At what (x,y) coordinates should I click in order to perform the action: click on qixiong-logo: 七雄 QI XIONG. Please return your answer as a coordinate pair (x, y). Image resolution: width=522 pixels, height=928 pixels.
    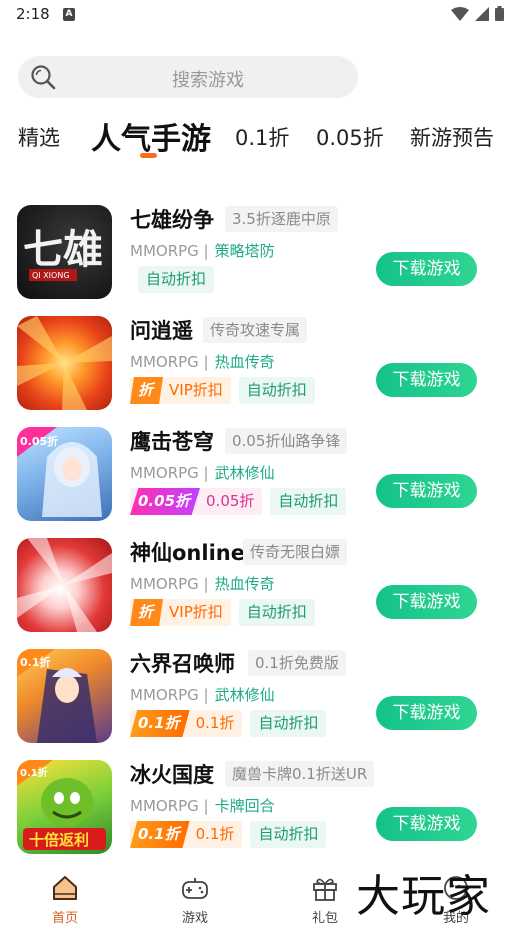
    Looking at the image, I should click on (63, 253).